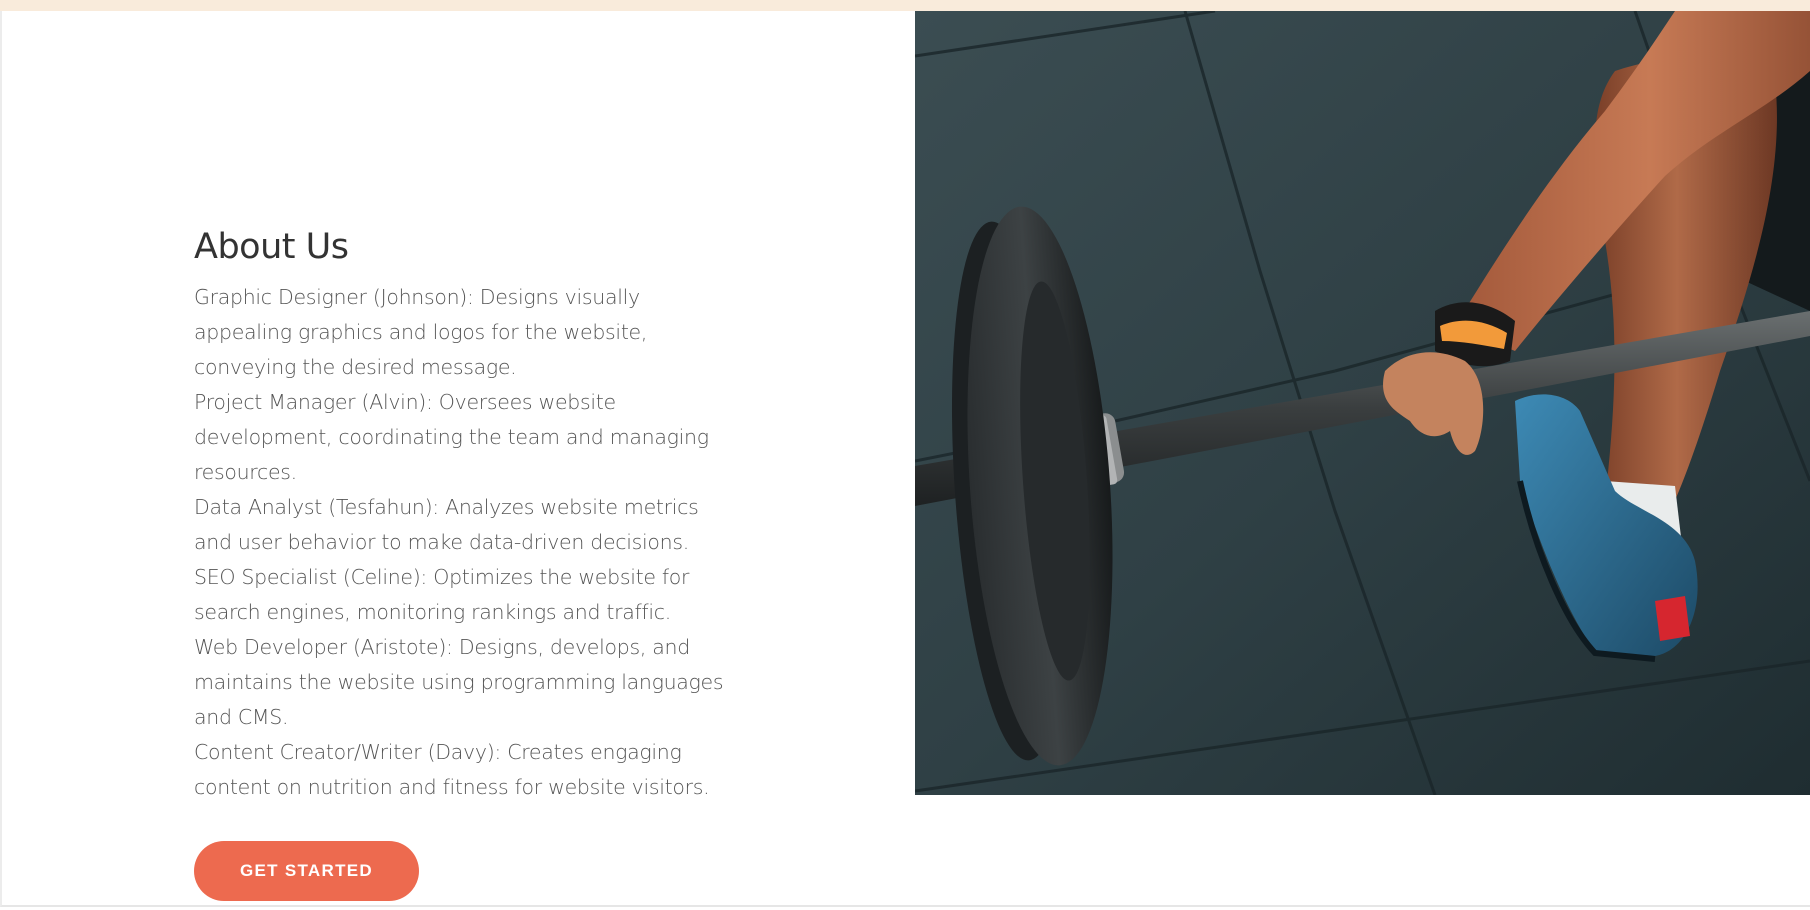  Describe the element at coordinates (306, 871) in the screenshot. I see `get-started-button: GET STARTED` at that location.